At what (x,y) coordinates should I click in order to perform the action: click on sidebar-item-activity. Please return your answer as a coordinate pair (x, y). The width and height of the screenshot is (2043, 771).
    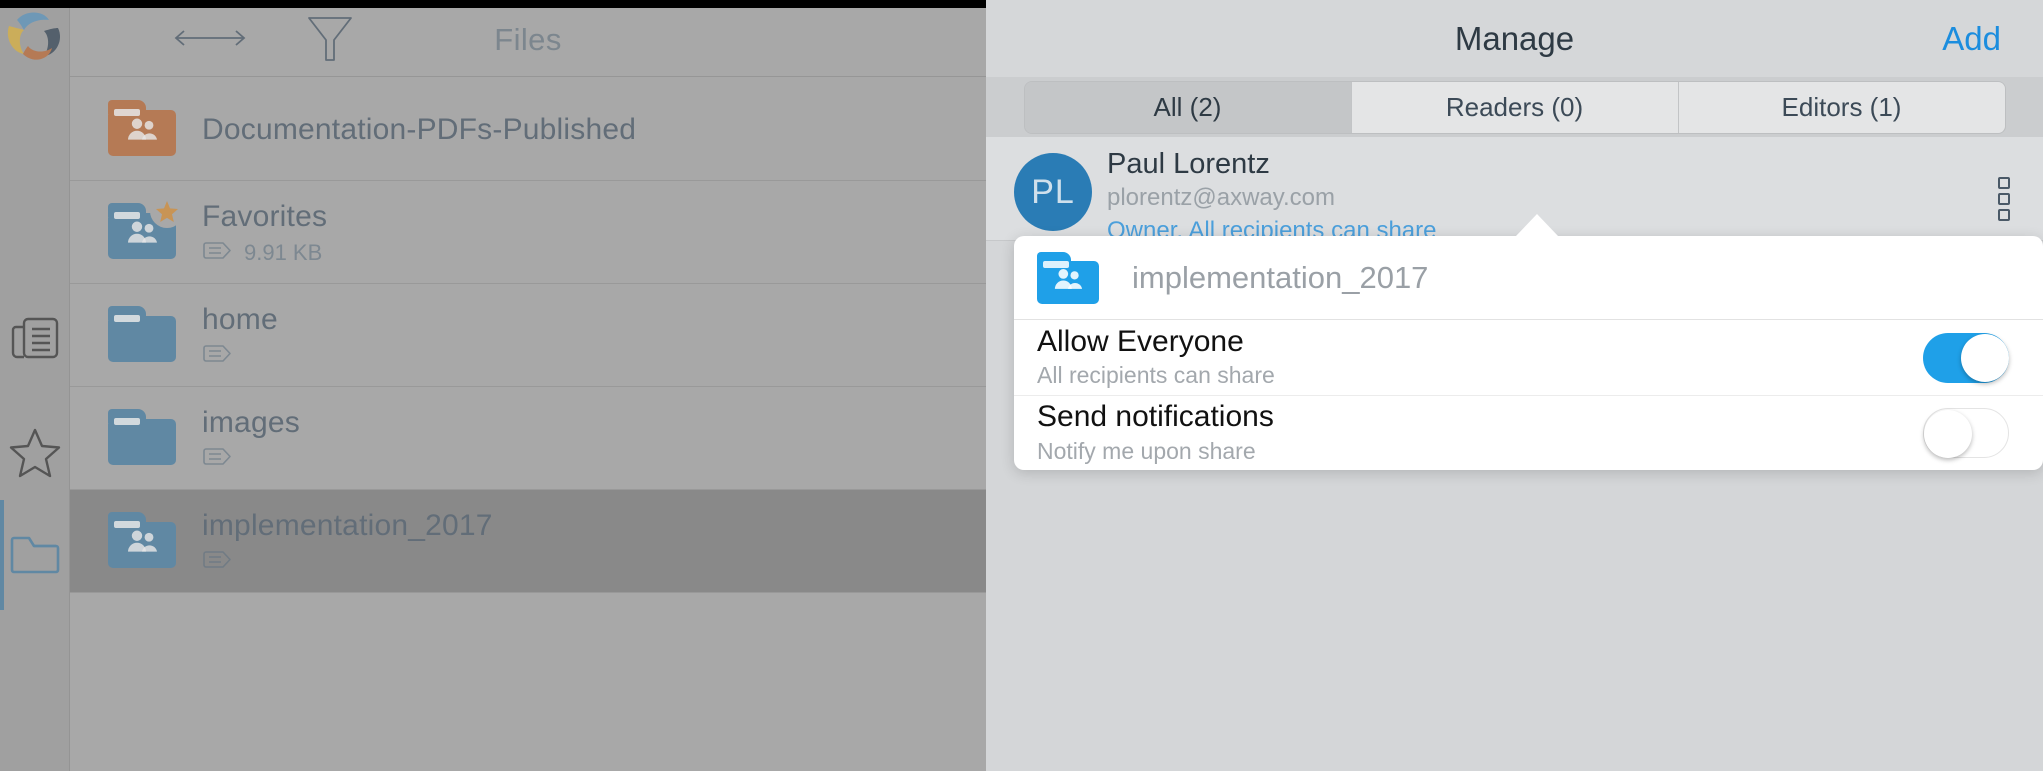
    Looking at the image, I should click on (35, 340).